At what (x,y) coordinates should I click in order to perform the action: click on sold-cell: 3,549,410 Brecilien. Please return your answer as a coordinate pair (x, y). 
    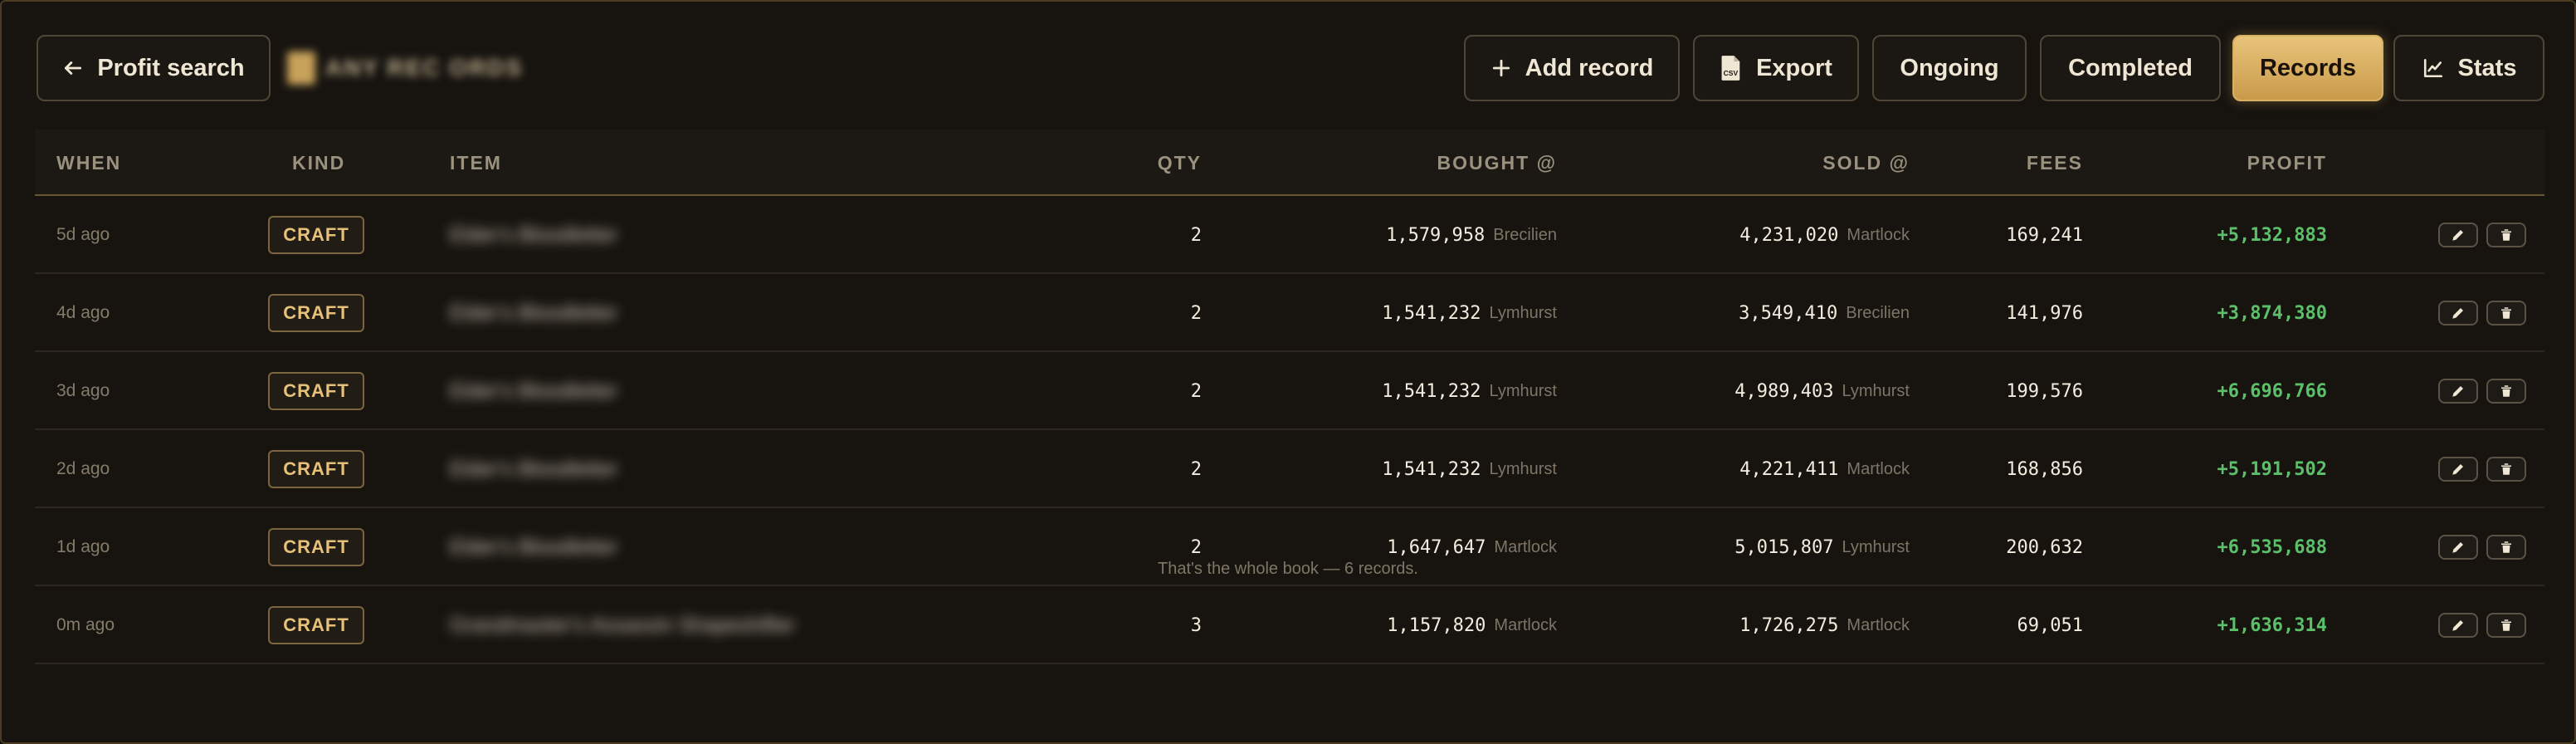
    Looking at the image, I should click on (1824, 313).